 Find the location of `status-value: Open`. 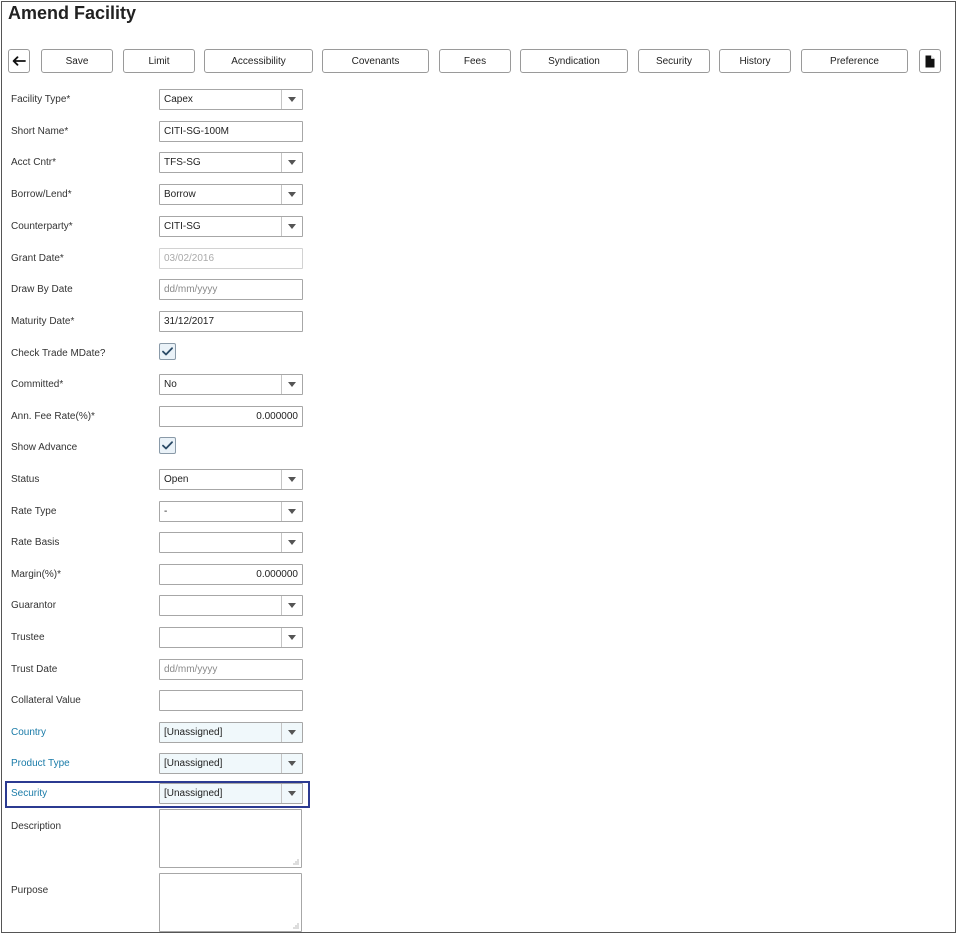

status-value: Open is located at coordinates (176, 479).